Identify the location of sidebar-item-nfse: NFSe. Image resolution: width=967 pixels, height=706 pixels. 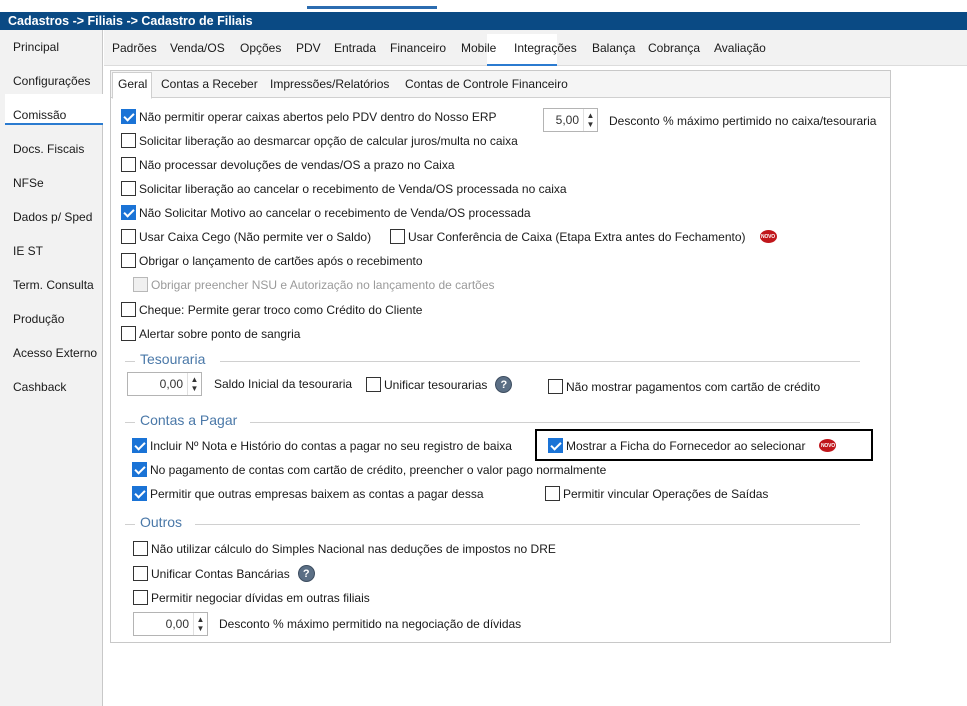
(28, 183).